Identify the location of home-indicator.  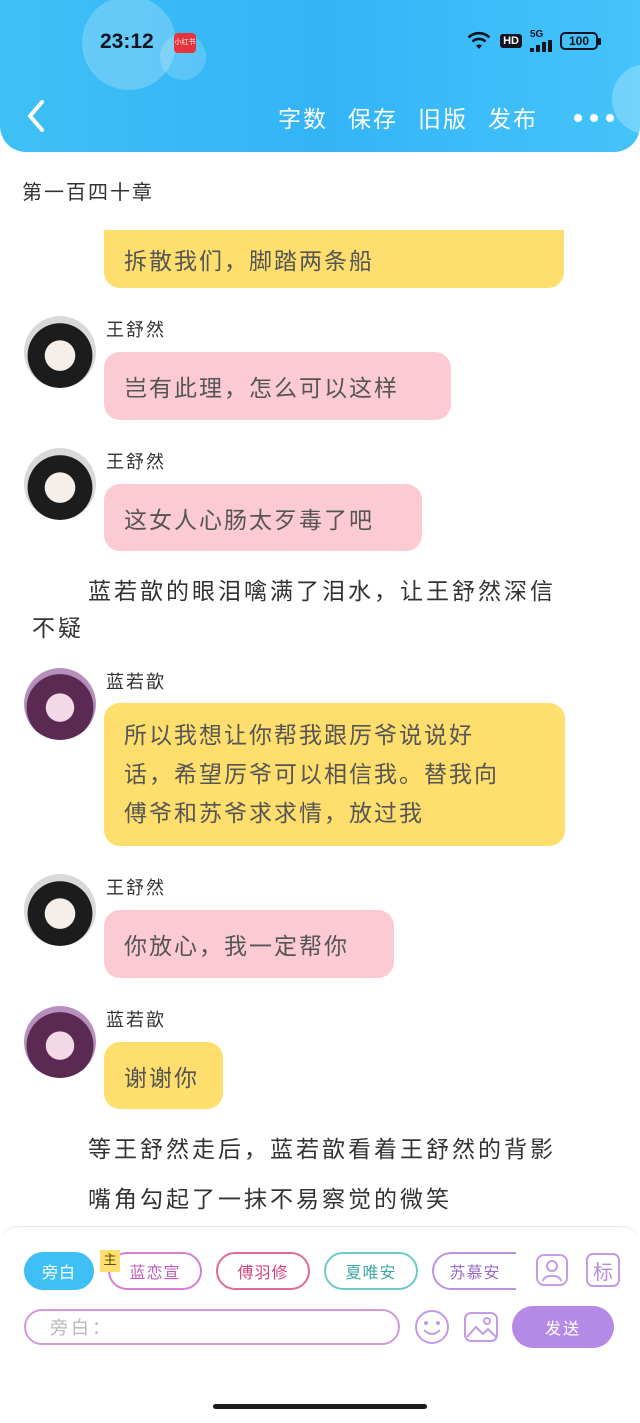
(320, 1406).